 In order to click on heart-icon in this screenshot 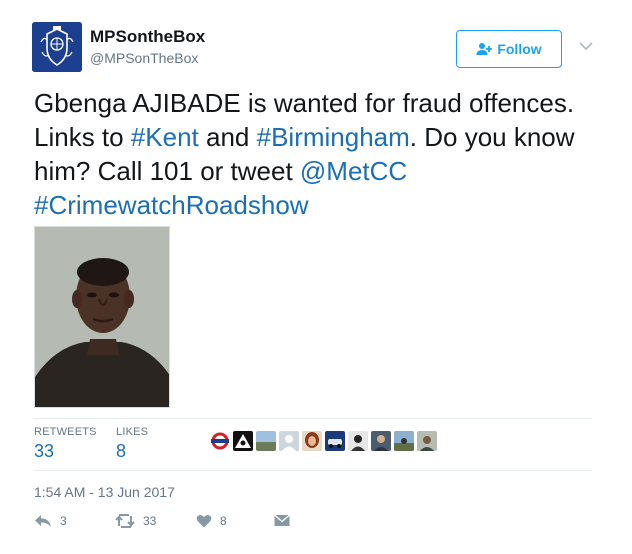, I will do `click(204, 521)`.